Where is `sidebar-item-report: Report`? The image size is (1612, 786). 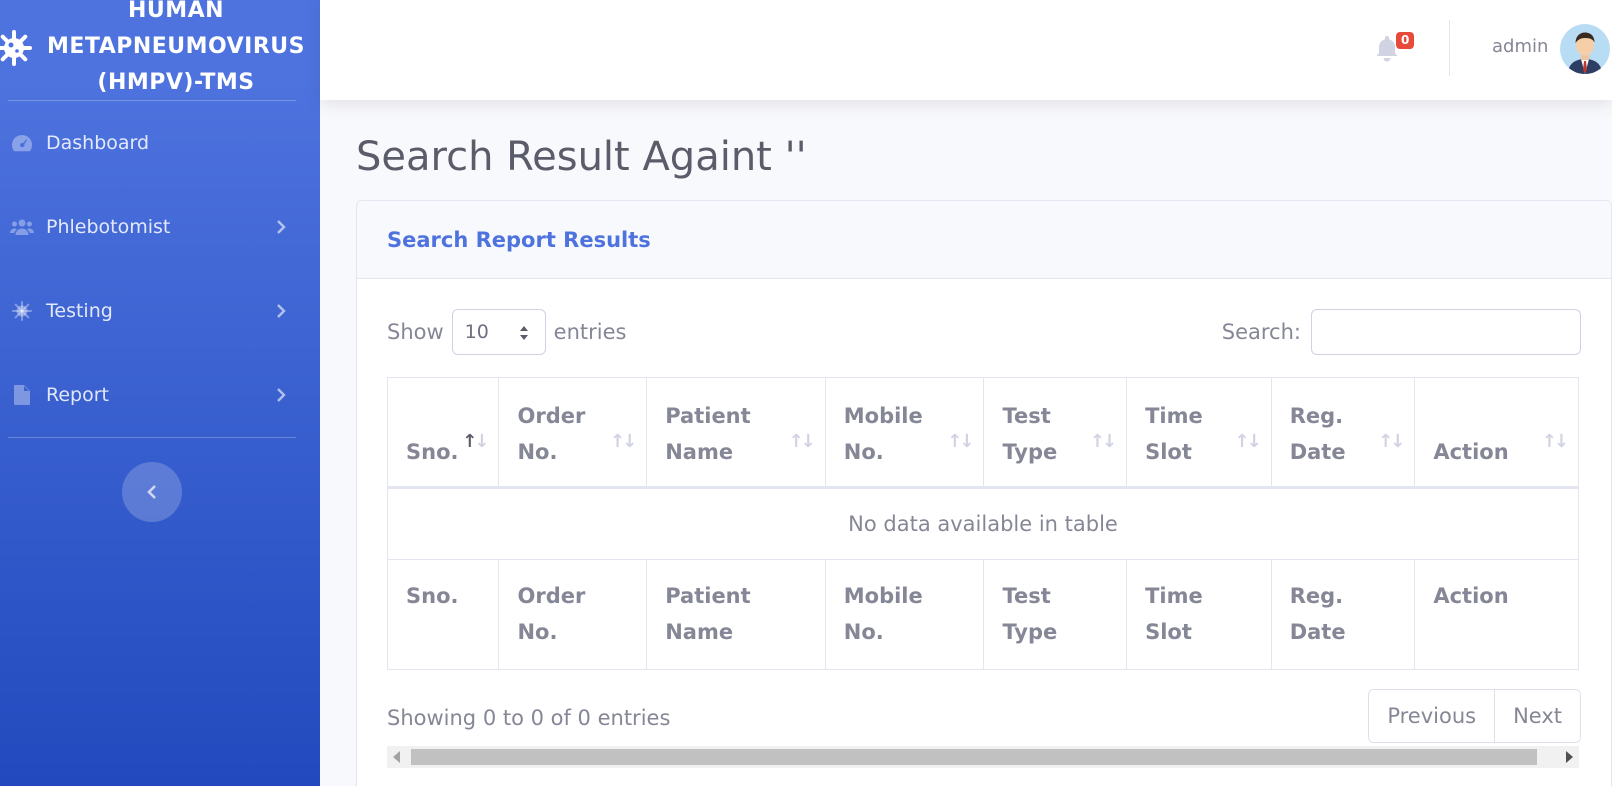
sidebar-item-report: Report is located at coordinates (160, 395).